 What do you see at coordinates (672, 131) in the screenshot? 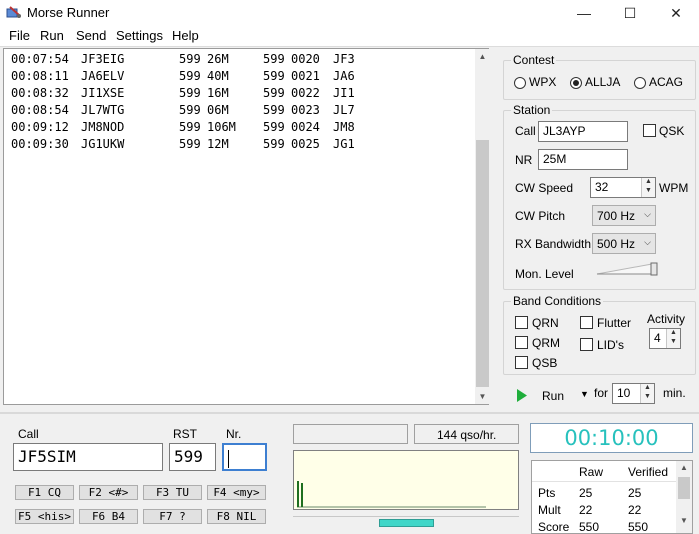
I see `qsk-label: QSK` at bounding box center [672, 131].